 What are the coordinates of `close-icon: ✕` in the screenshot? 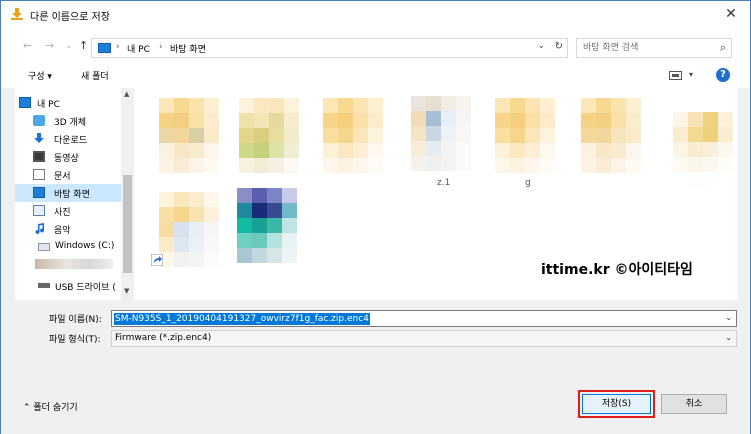 It's located at (731, 14).